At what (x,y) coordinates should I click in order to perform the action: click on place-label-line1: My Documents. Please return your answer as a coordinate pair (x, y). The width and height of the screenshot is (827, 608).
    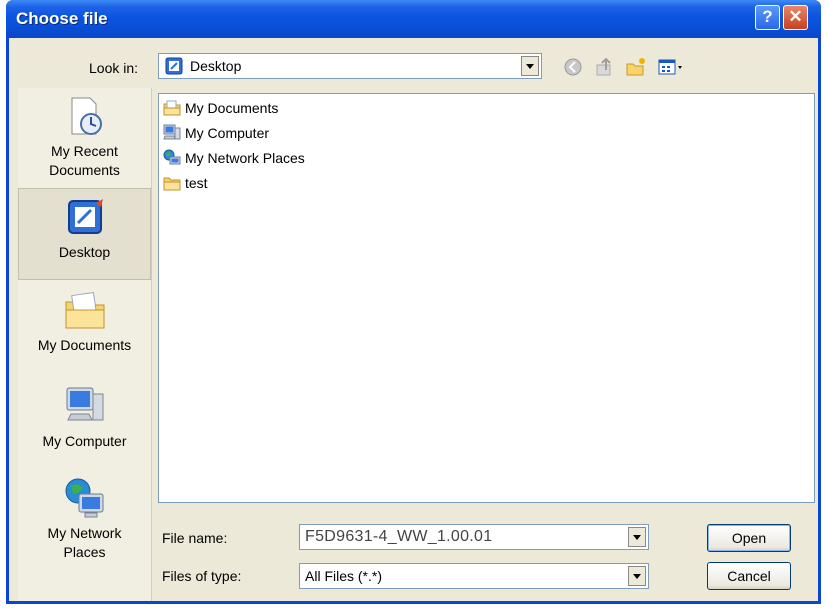
    Looking at the image, I should click on (84, 345).